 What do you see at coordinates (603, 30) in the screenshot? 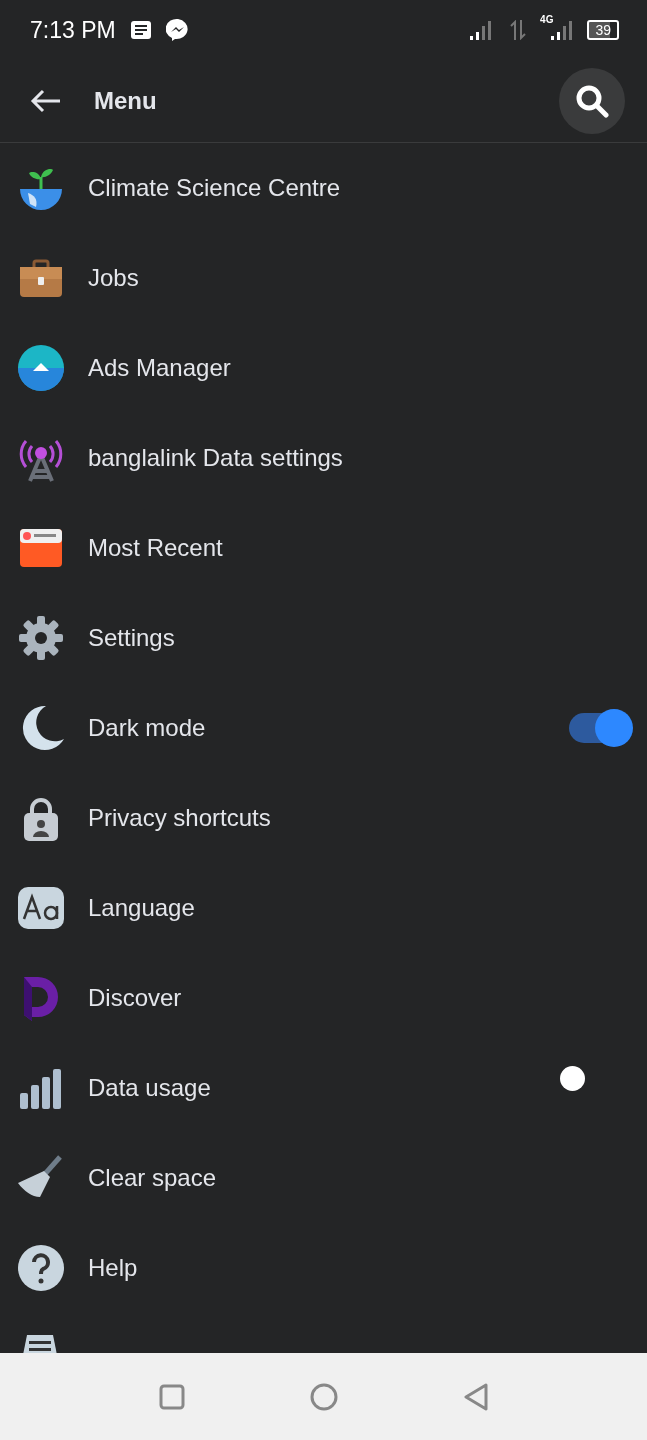
I see `battery-level: 39` at bounding box center [603, 30].